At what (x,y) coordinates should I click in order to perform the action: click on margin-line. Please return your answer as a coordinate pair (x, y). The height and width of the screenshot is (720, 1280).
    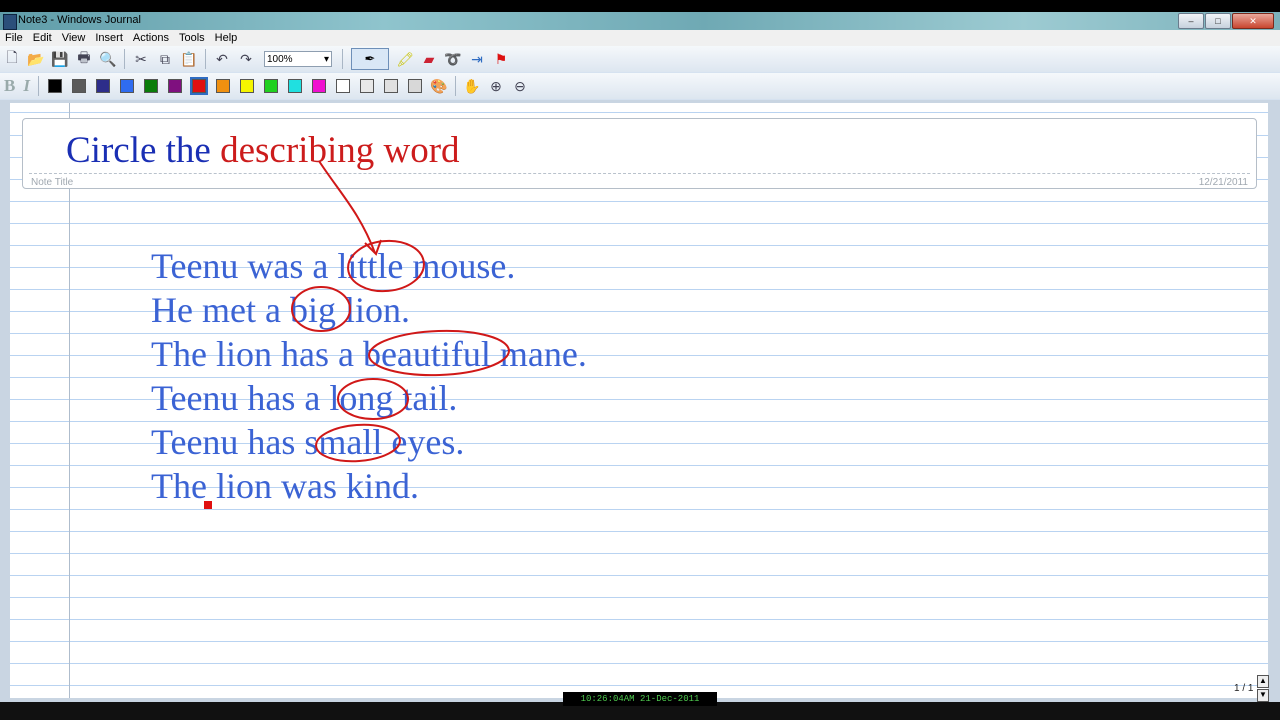
    Looking at the image, I should click on (69, 400).